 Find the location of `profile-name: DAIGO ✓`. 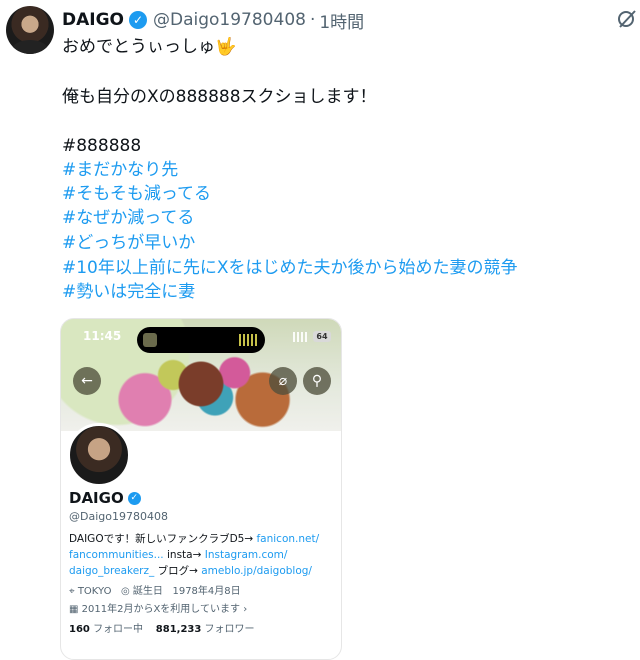

profile-name: DAIGO ✓ is located at coordinates (108, 498).